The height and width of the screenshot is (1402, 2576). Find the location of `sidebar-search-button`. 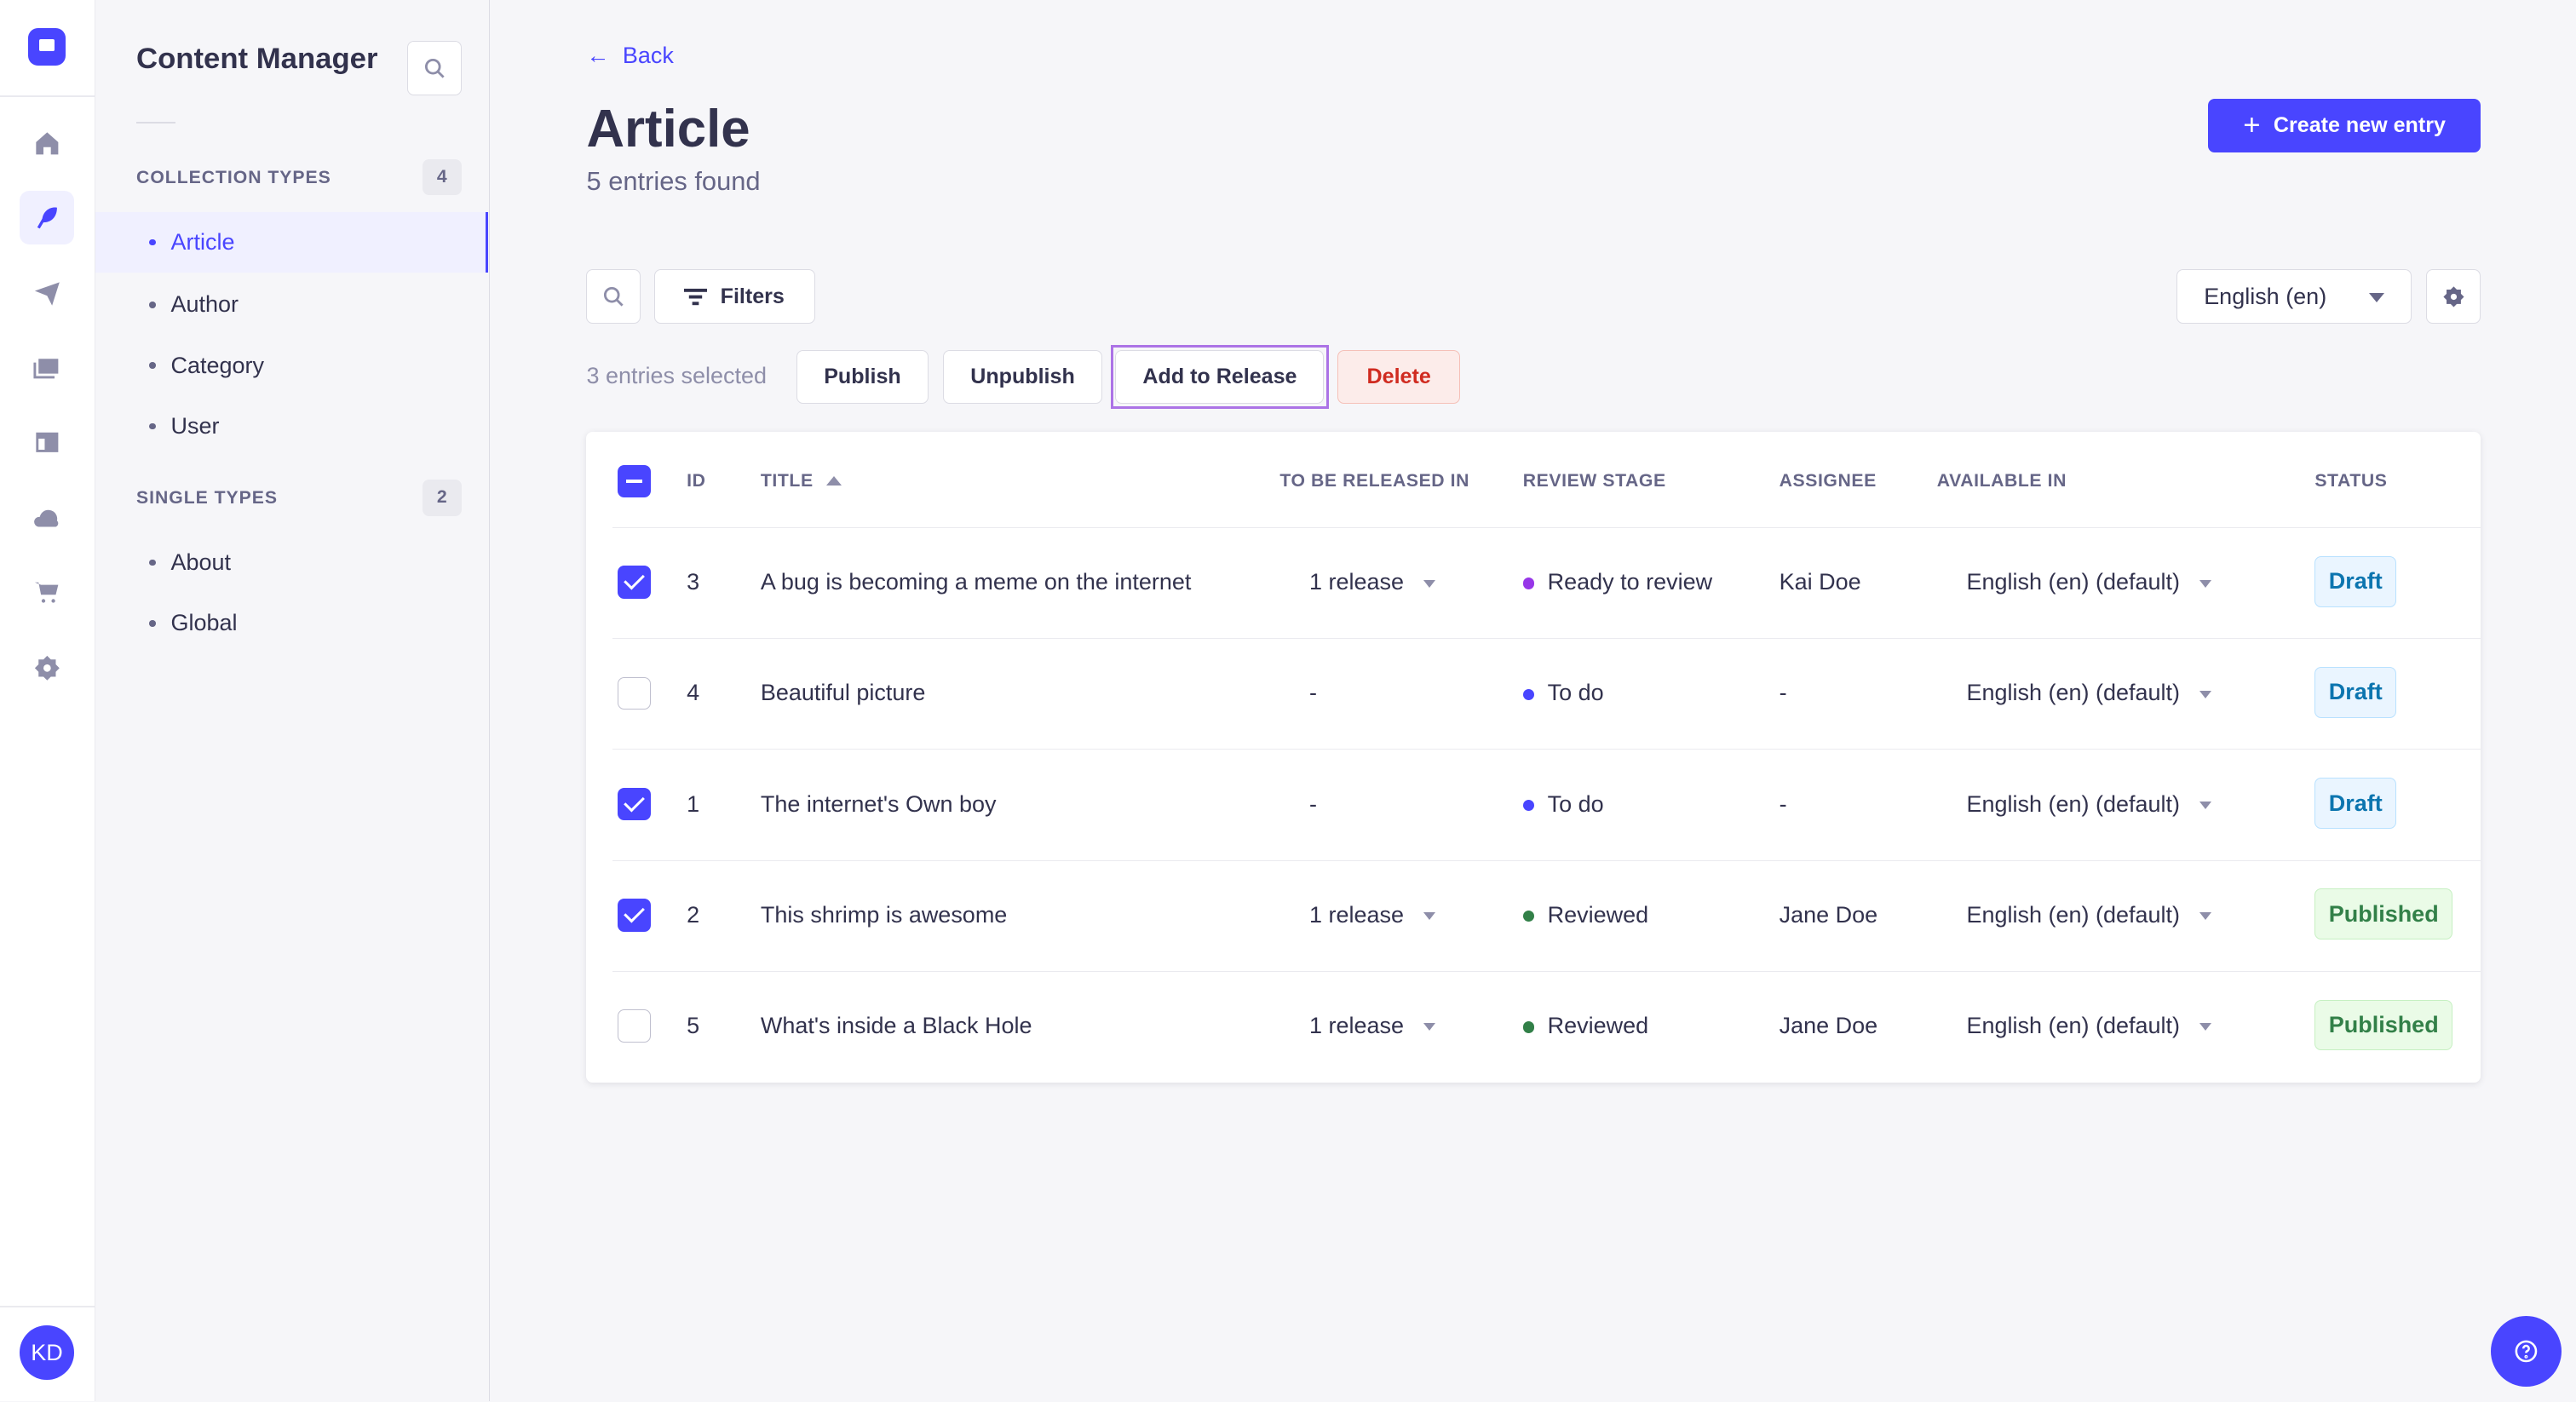

sidebar-search-button is located at coordinates (434, 68).